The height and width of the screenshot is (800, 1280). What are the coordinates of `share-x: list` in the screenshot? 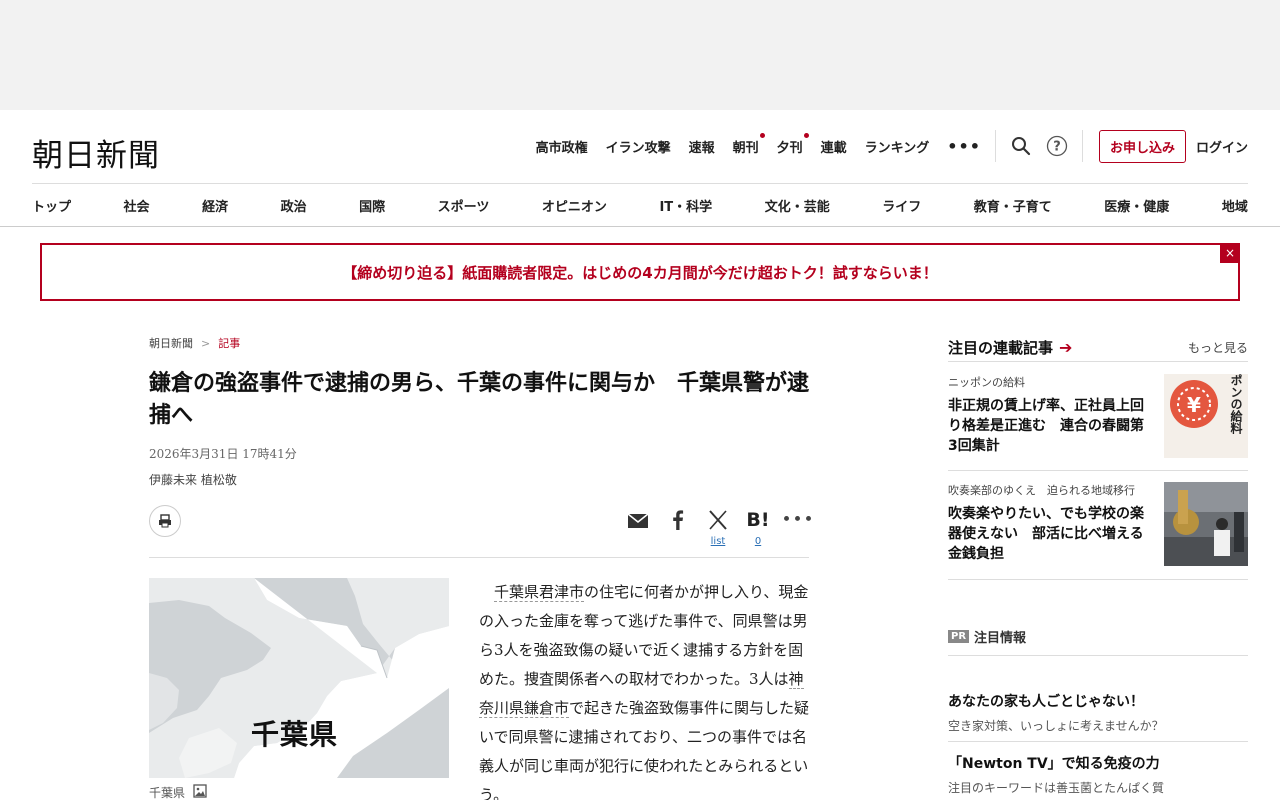 It's located at (718, 527).